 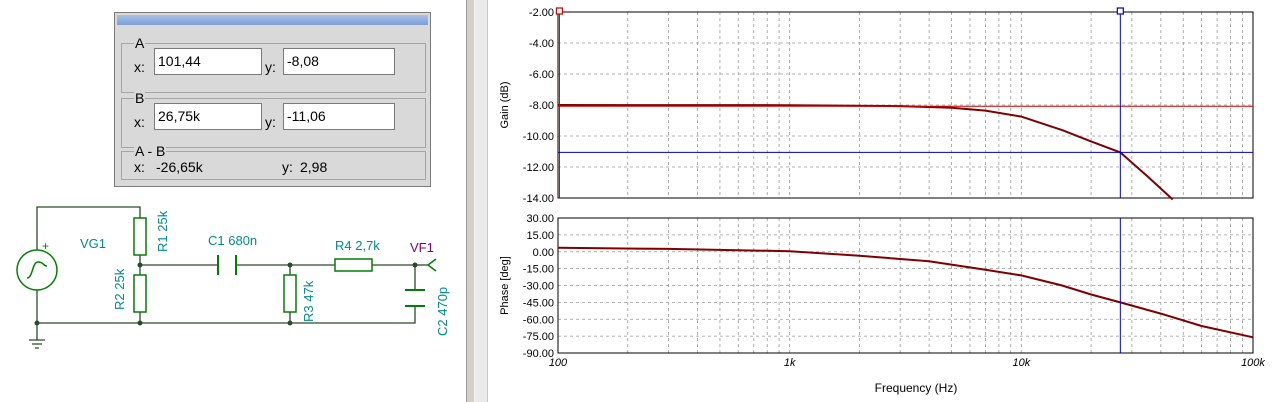 I want to click on y-tick-label: -14.00, so click(x=538, y=199).